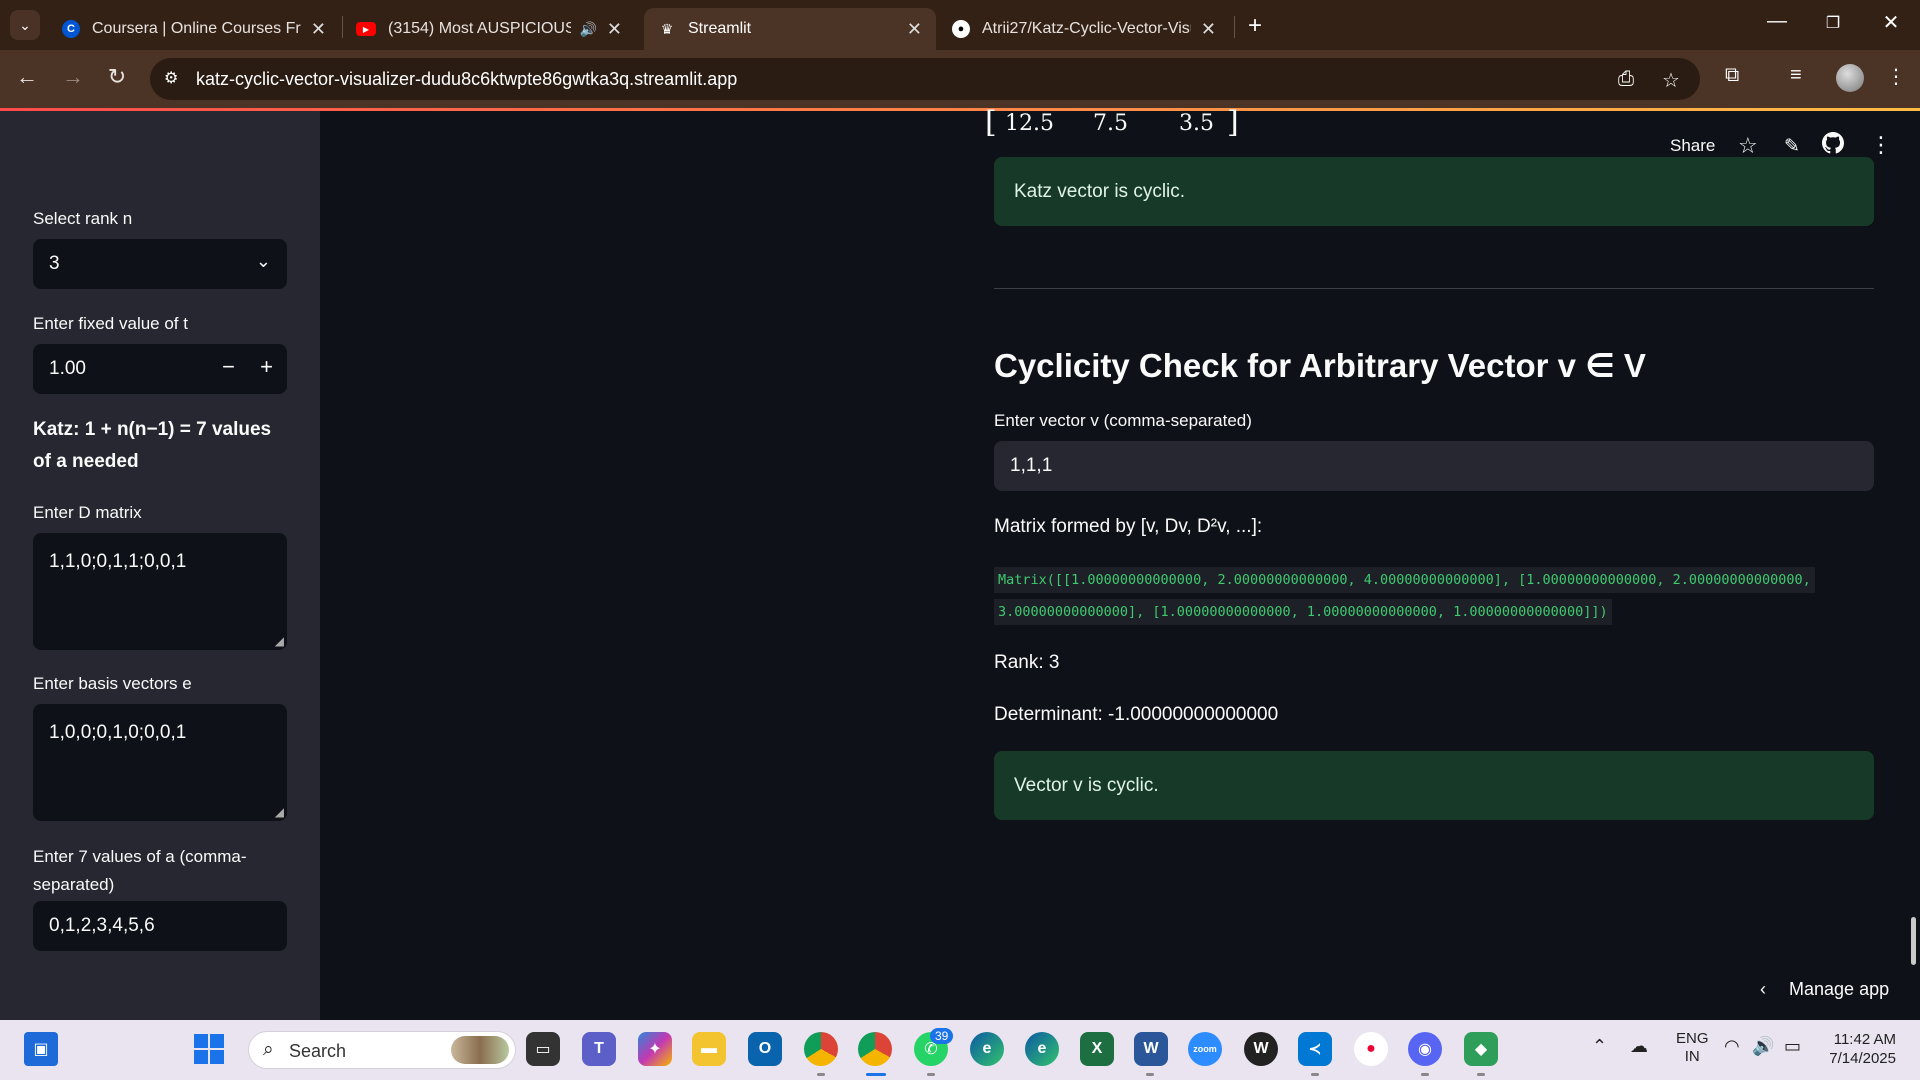  What do you see at coordinates (1891, 22) in the screenshot?
I see `close-window-icon: ✕` at bounding box center [1891, 22].